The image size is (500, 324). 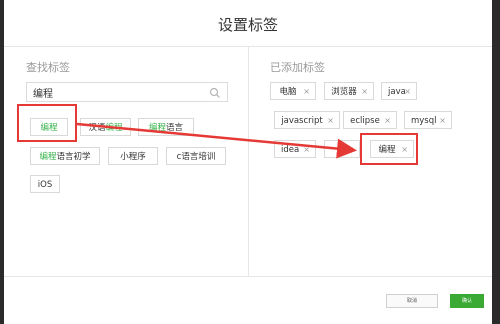 I want to click on confirm-button: 确认, so click(x=467, y=301).